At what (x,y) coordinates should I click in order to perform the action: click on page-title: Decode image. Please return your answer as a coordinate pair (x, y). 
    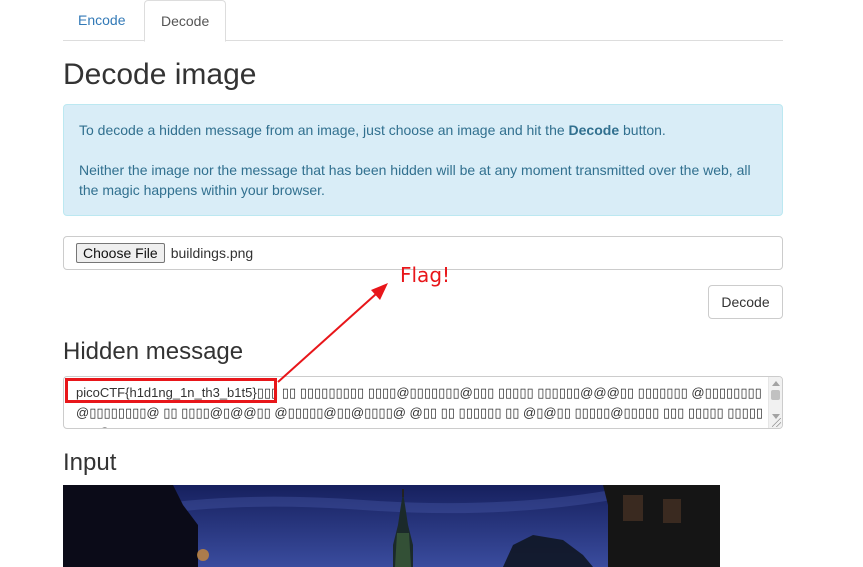
    Looking at the image, I should click on (160, 74).